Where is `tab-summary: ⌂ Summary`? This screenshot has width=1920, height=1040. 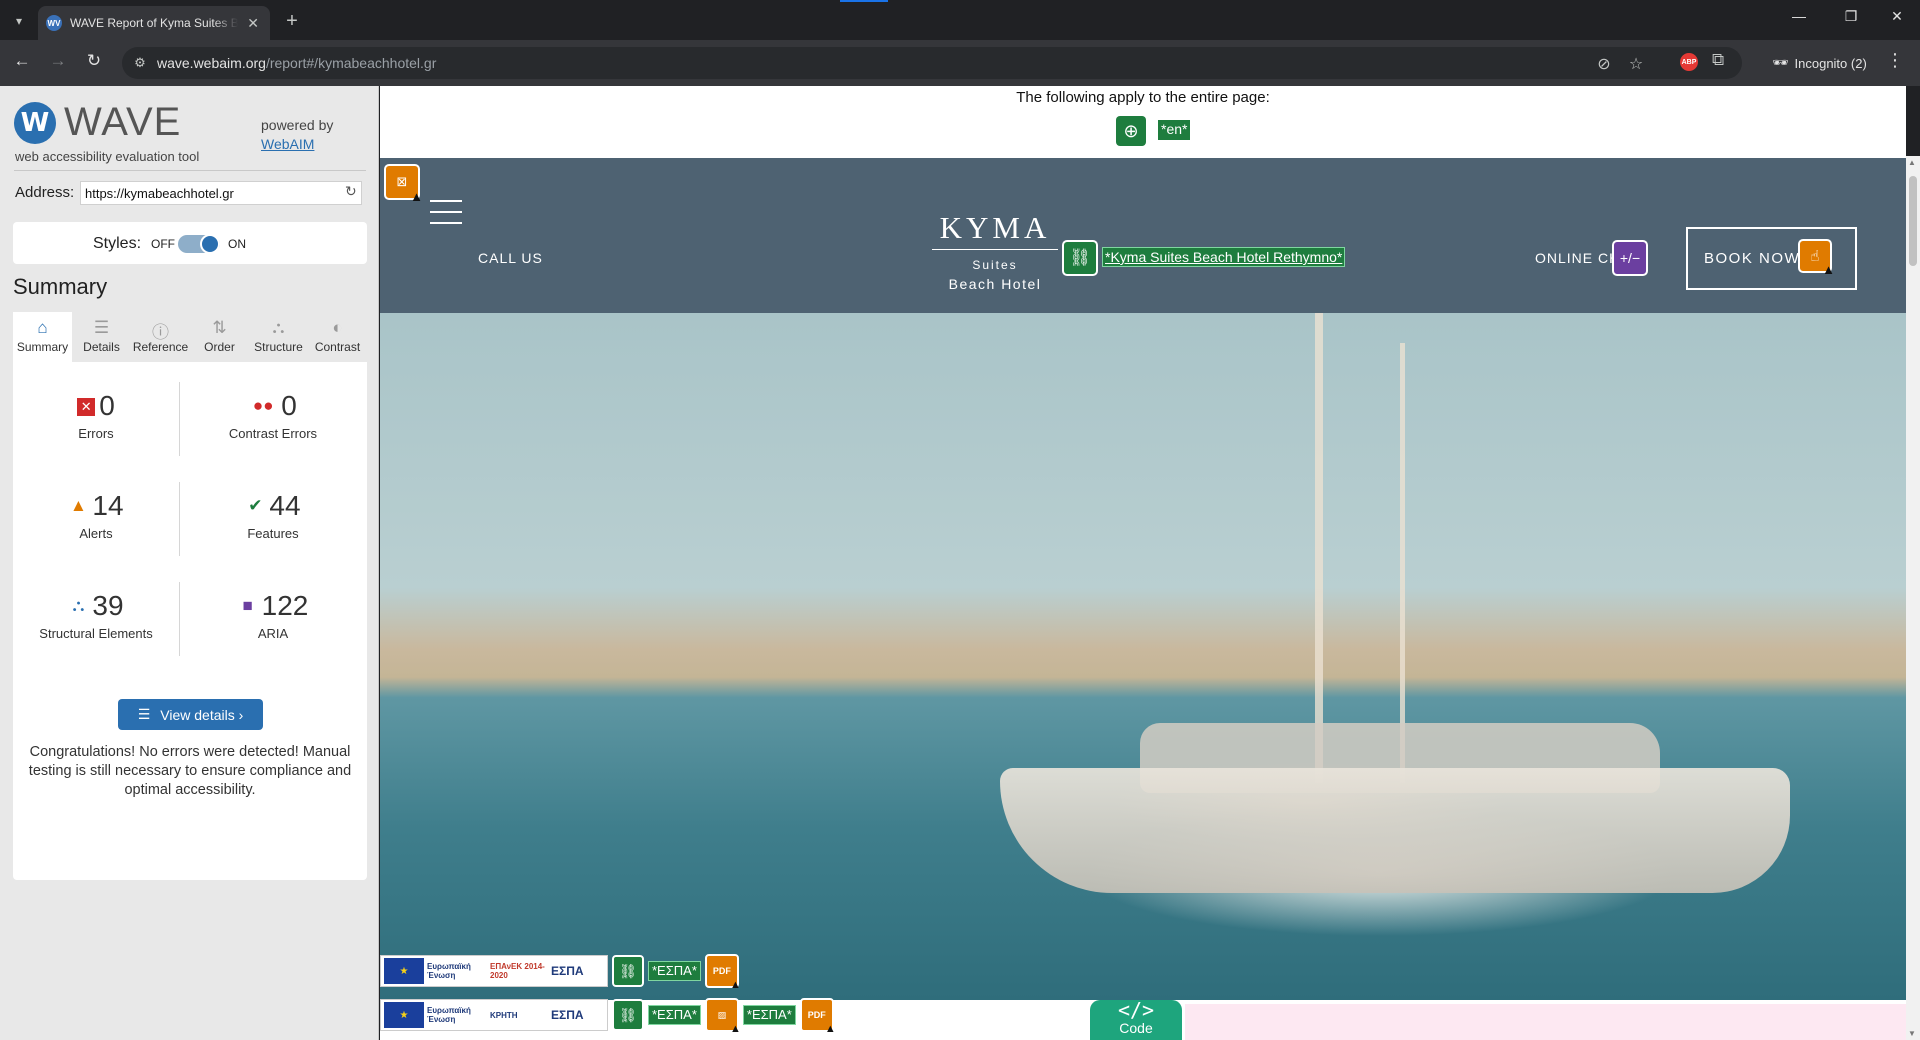 tab-summary: ⌂ Summary is located at coordinates (42, 337).